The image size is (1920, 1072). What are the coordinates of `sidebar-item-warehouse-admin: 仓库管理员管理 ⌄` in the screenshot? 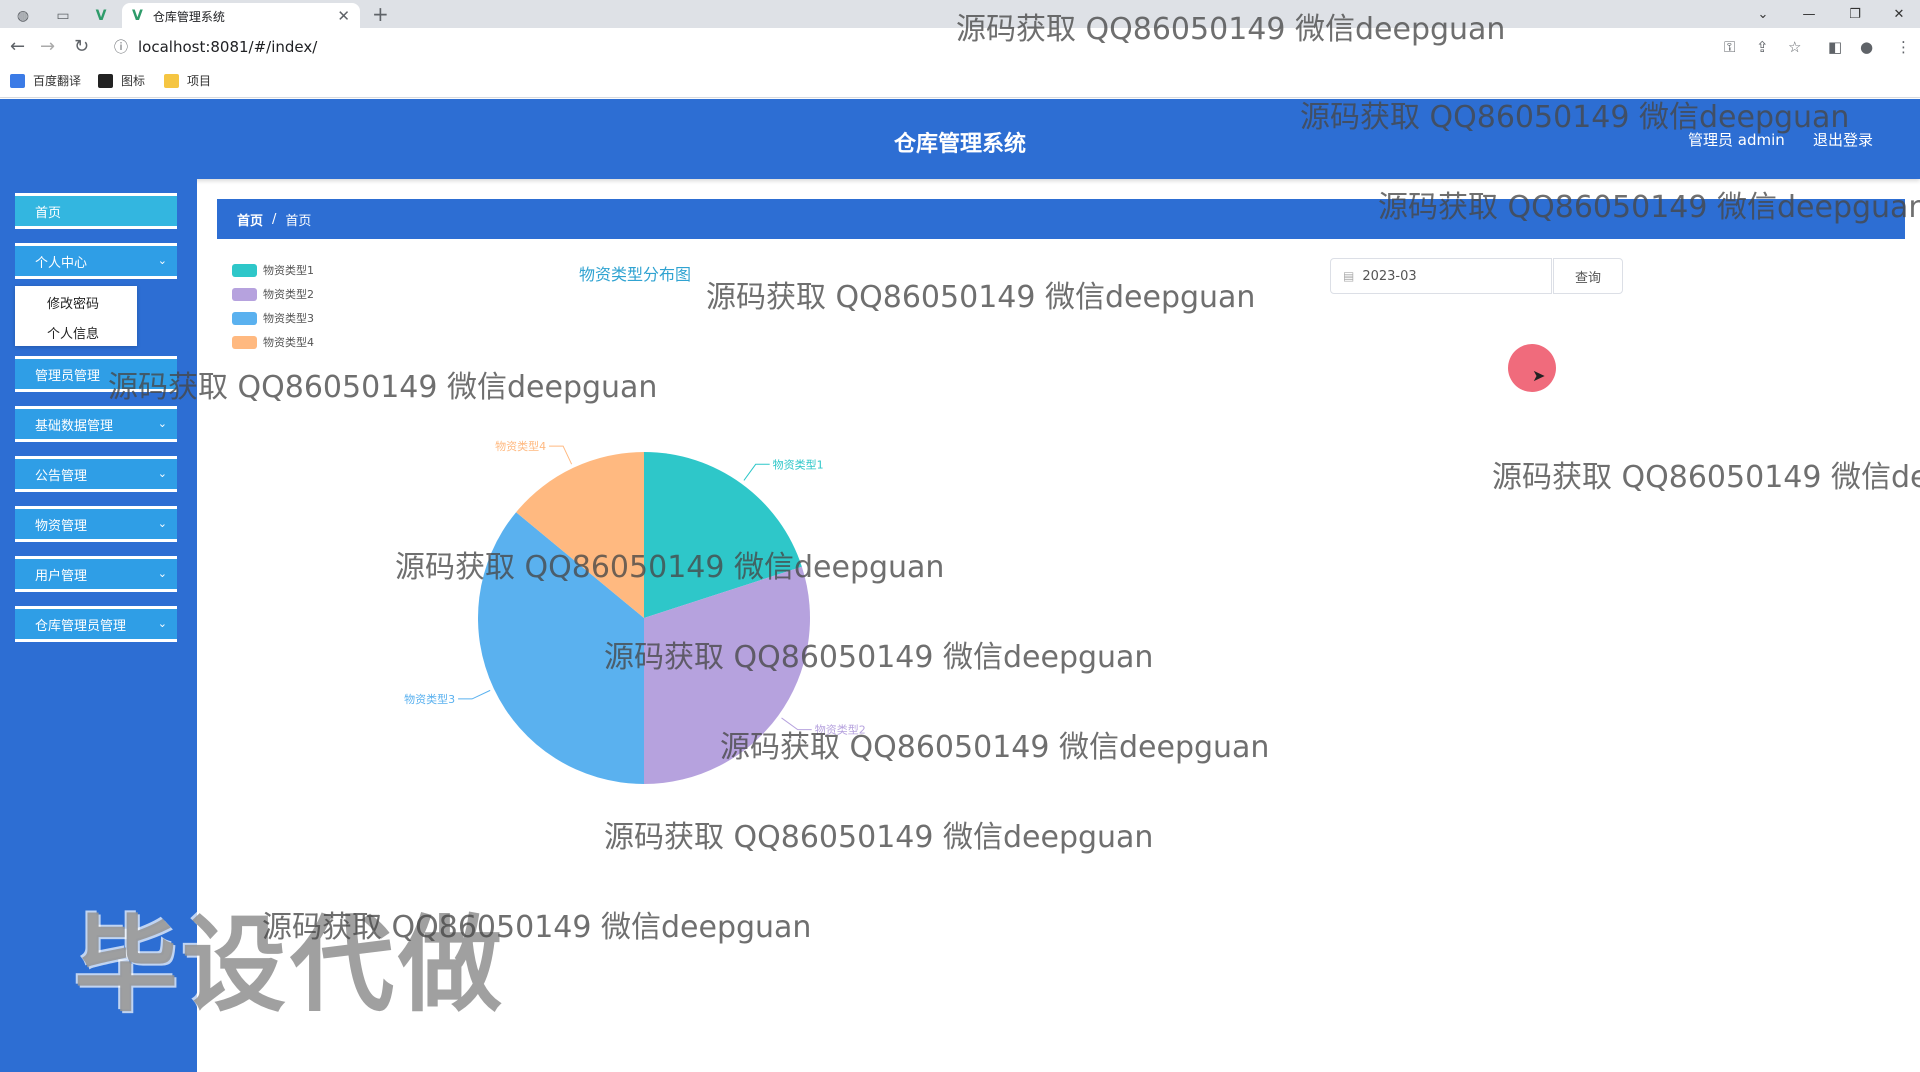 It's located at (96, 624).